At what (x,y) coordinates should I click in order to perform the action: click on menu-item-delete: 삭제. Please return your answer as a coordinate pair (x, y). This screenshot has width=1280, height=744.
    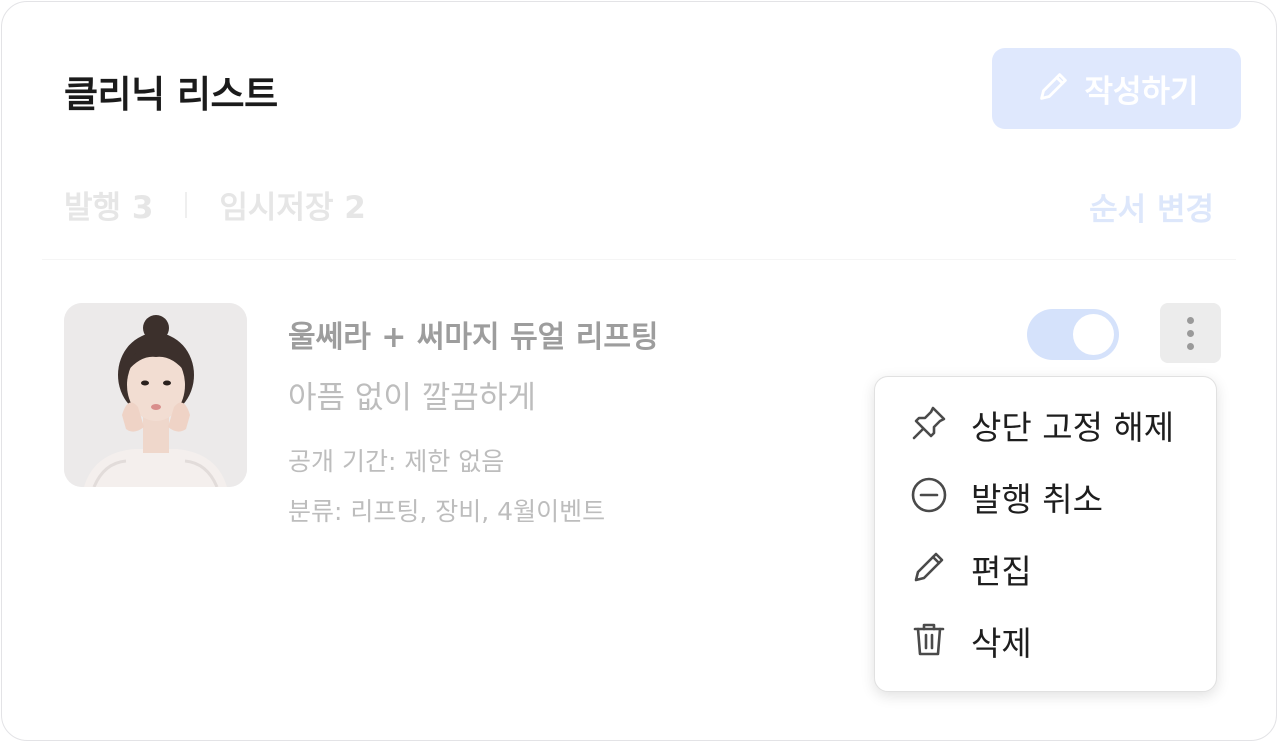
    Looking at the image, I should click on (970, 641).